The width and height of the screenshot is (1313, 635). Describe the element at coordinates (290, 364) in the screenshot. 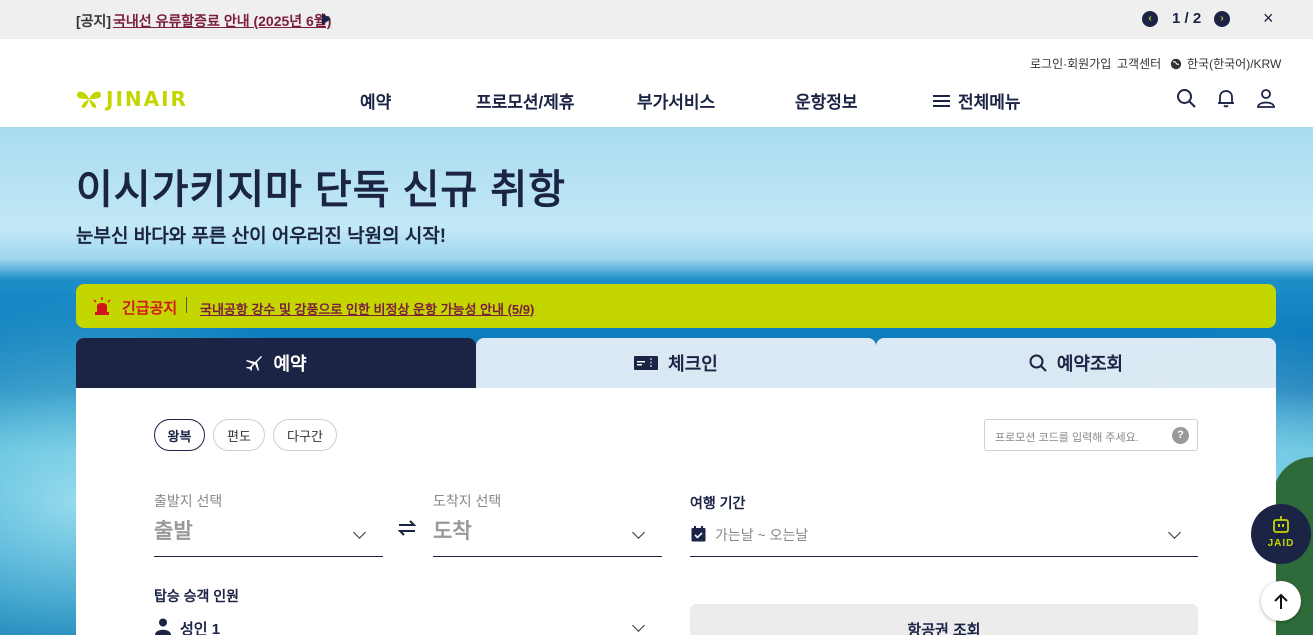

I see `tab-booking-label: 예약` at that location.